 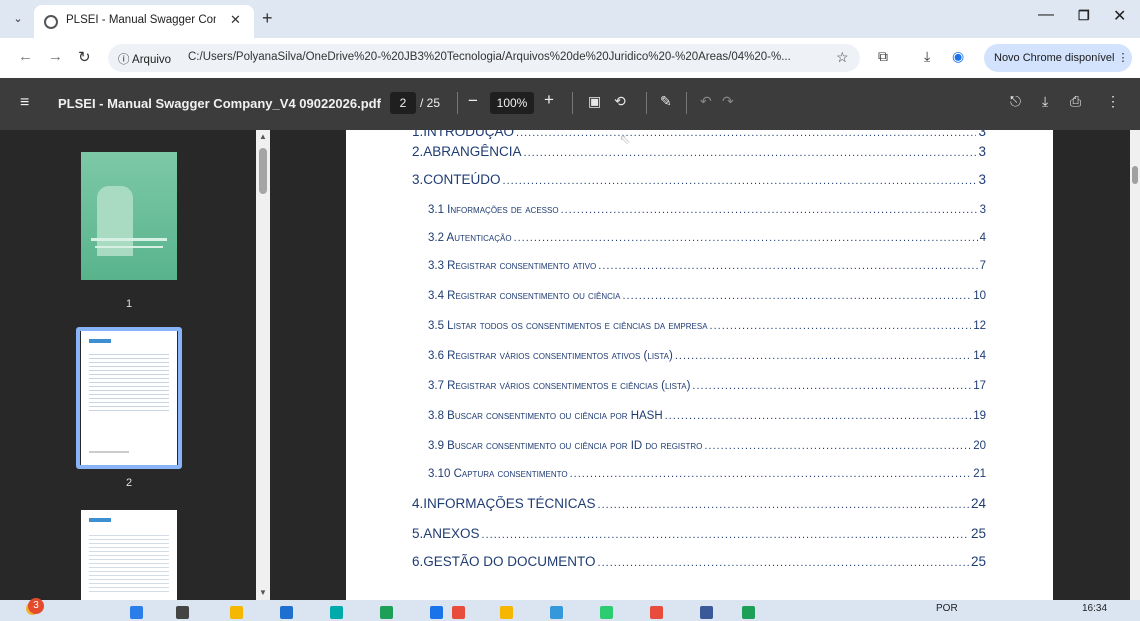 I want to click on share-icon: ⎋, so click(x=1015, y=101).